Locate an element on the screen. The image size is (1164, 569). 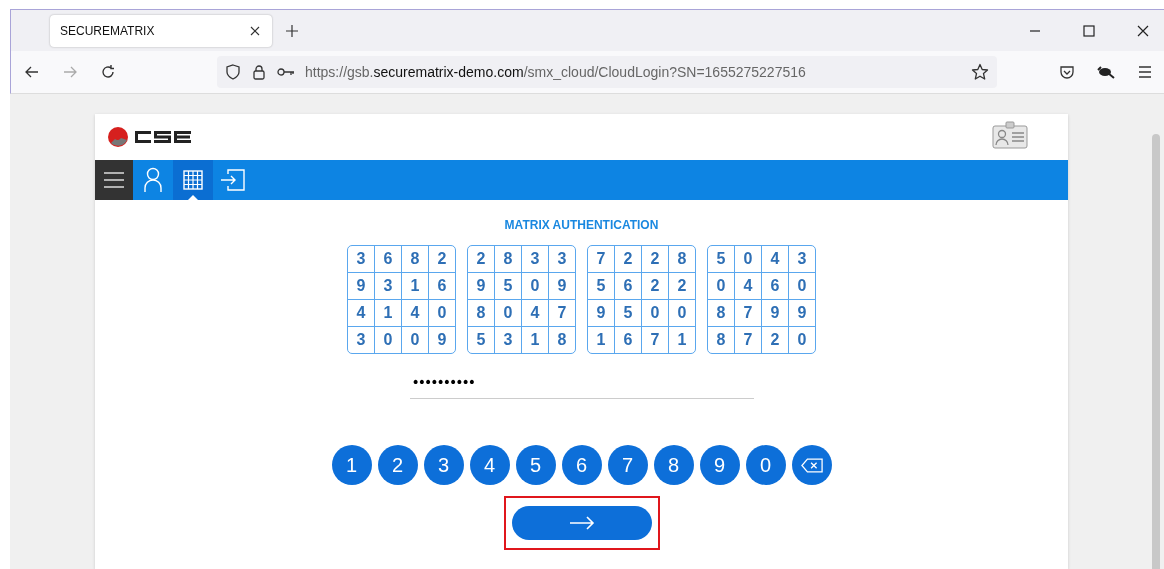
digit-key: 4 is located at coordinates (489, 465).